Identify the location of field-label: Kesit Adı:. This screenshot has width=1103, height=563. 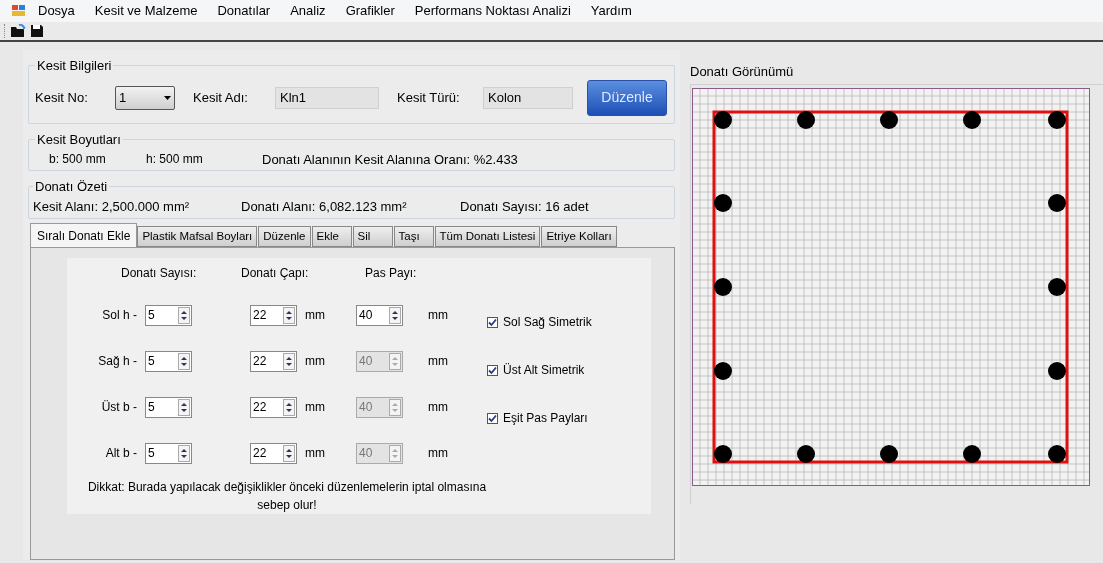
(221, 97).